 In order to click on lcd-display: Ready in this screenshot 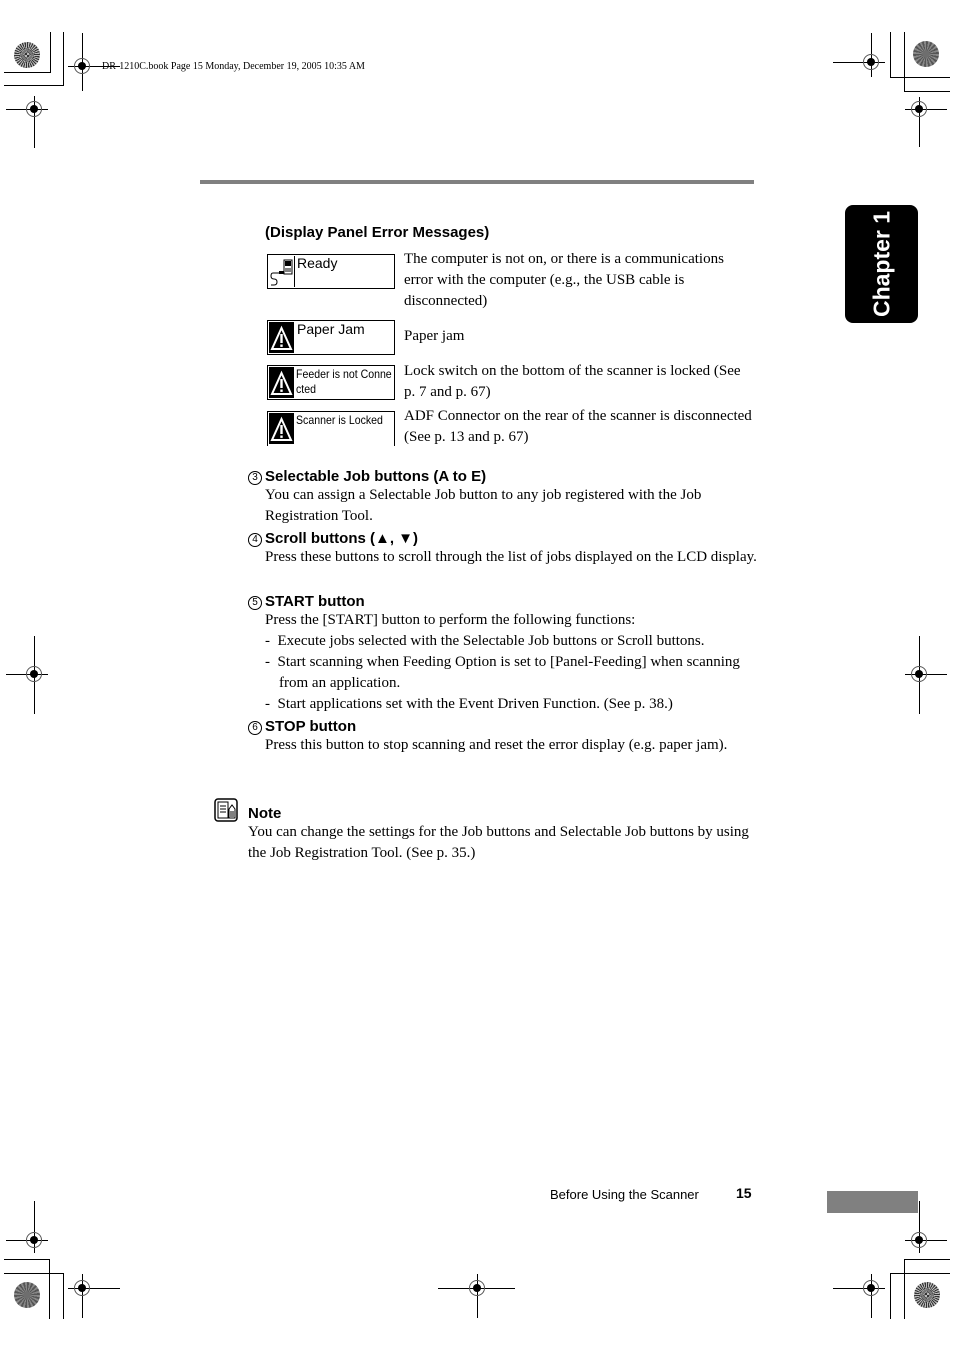, I will do `click(331, 271)`.